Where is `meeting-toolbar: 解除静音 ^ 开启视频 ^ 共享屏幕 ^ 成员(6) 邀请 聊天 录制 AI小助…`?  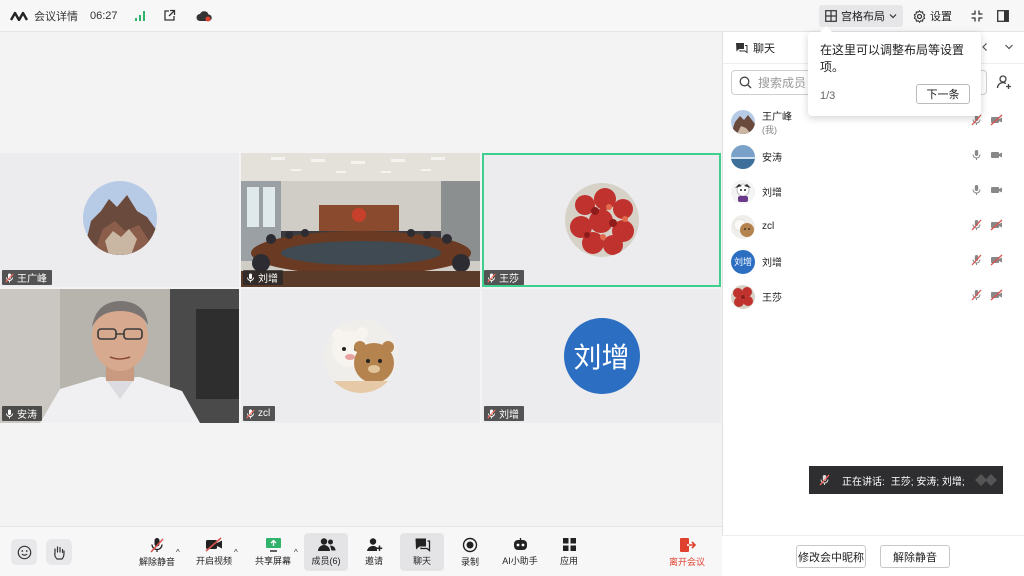 meeting-toolbar: 解除静音 ^ 开启视频 ^ 共享屏幕 ^ 成员(6) 邀请 聊天 录制 AI小助… is located at coordinates (361, 551).